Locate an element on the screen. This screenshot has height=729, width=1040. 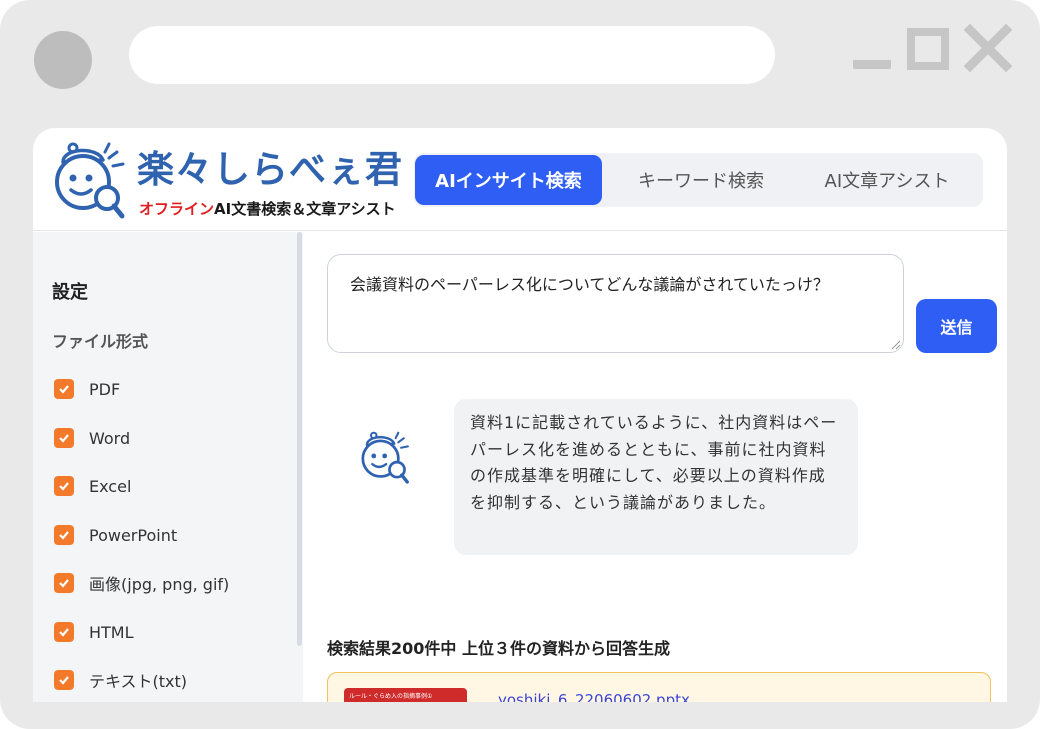
file-type-text: テキスト(txt) is located at coordinates (120, 680).